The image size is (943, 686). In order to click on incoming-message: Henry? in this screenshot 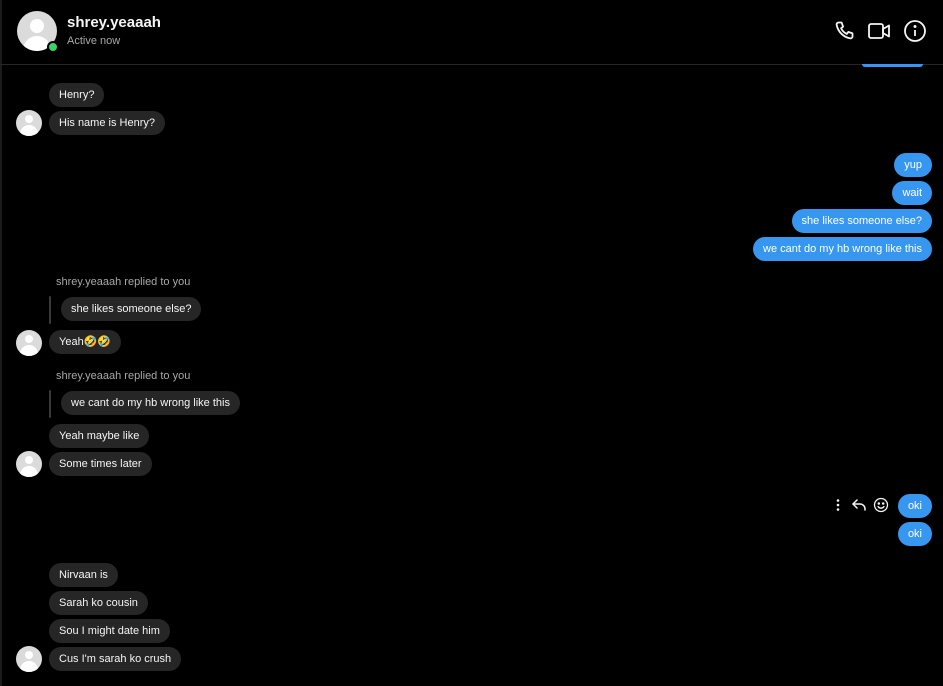, I will do `click(77, 95)`.